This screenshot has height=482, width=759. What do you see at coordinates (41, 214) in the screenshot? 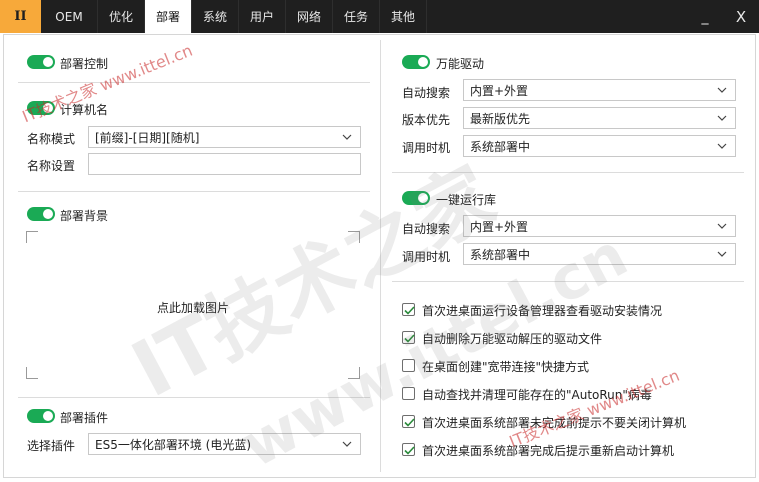
I see `background-toggle` at bounding box center [41, 214].